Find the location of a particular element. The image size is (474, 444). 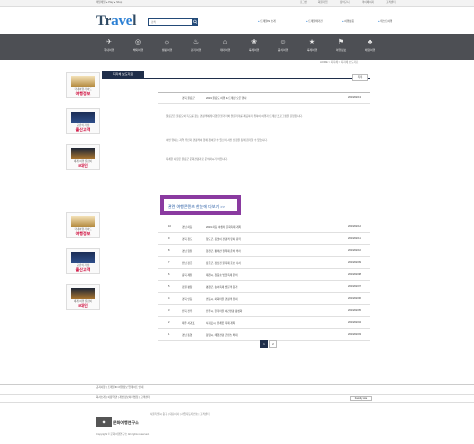

header-link-products: ● 여행상품 is located at coordinates (348, 21).